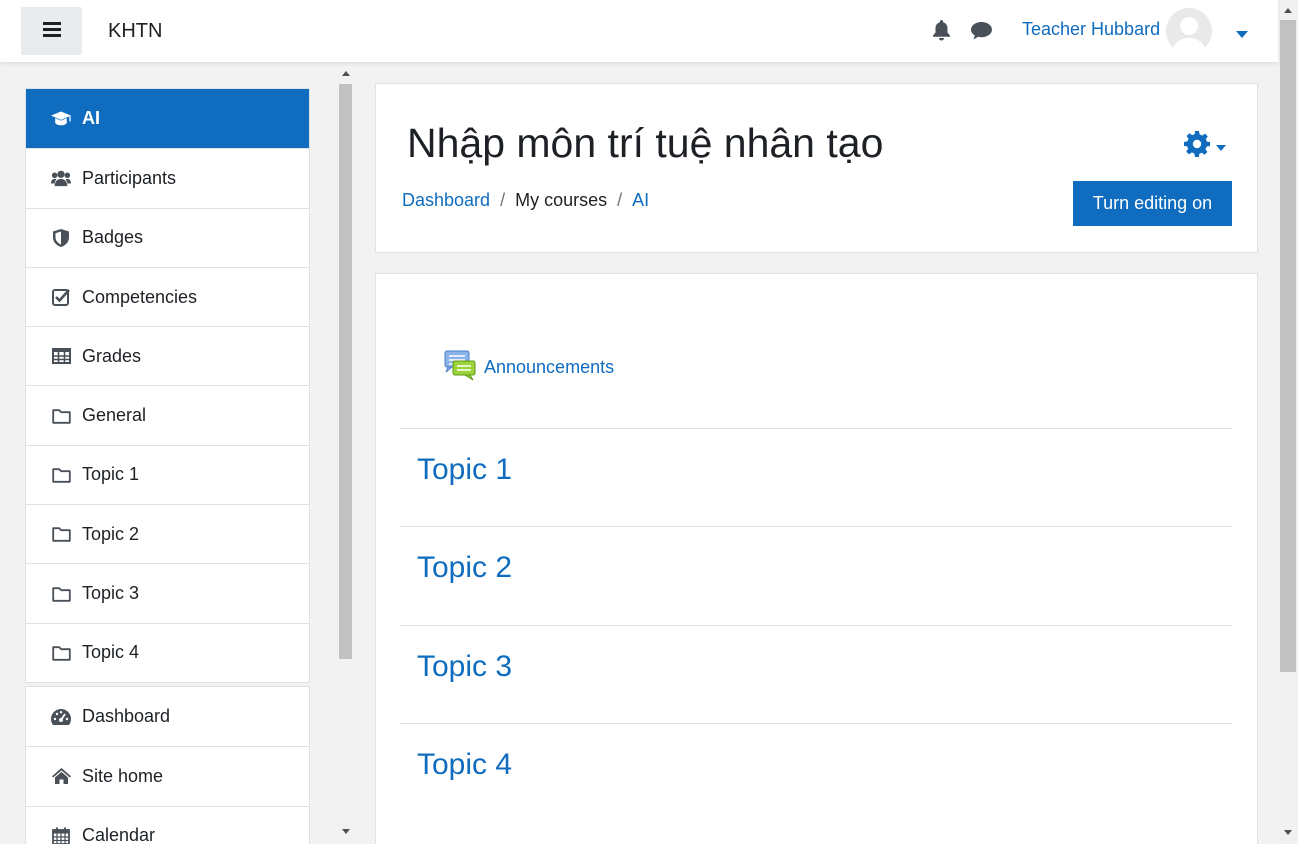  What do you see at coordinates (119, 834) in the screenshot?
I see `nav-item-label: Calendar` at bounding box center [119, 834].